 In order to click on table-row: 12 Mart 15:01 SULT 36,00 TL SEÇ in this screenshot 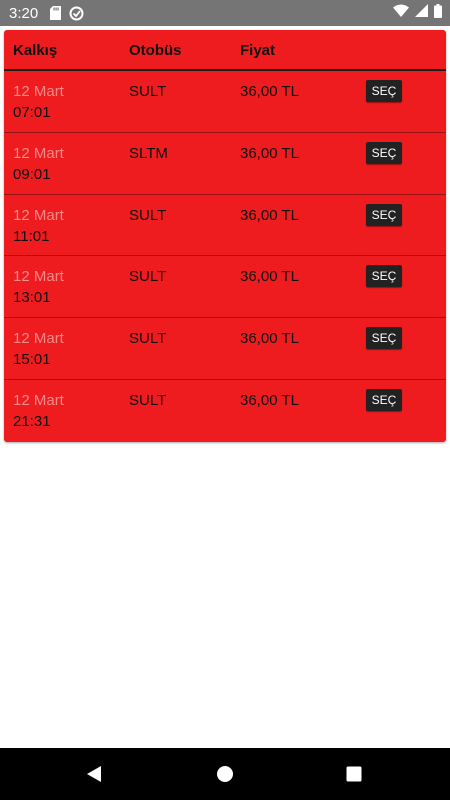, I will do `click(225, 349)`.